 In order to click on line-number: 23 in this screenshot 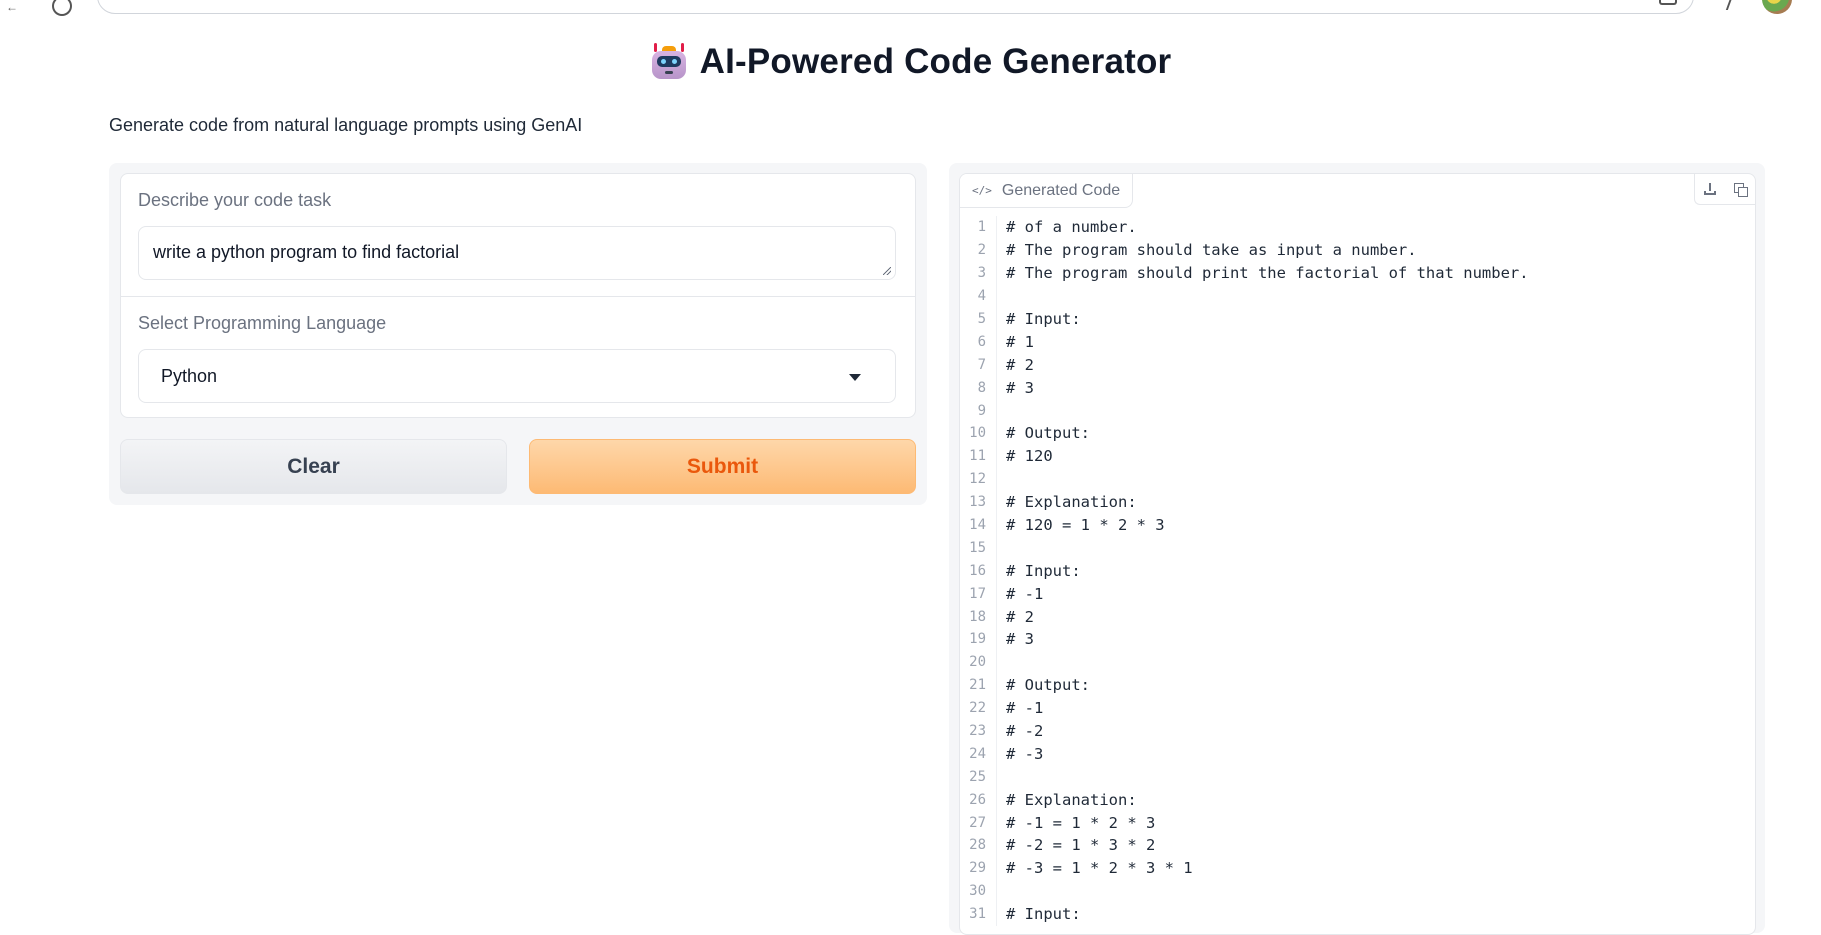, I will do `click(978, 731)`.